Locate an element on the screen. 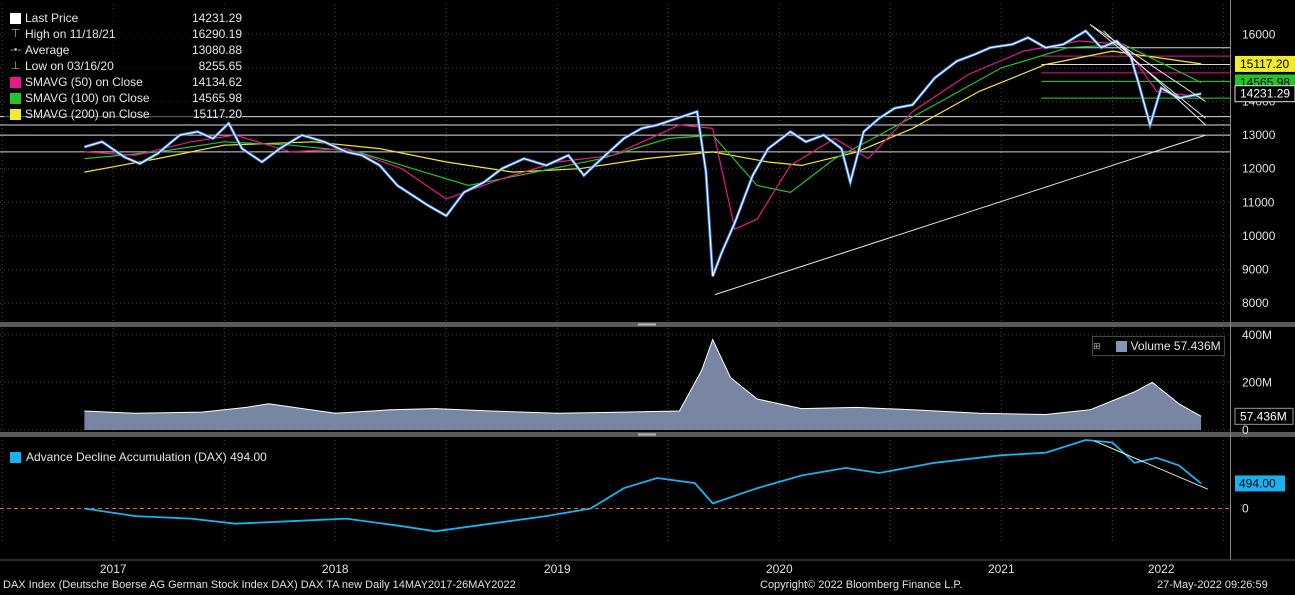  price-tag-label: 15117.20 is located at coordinates (1264, 64).